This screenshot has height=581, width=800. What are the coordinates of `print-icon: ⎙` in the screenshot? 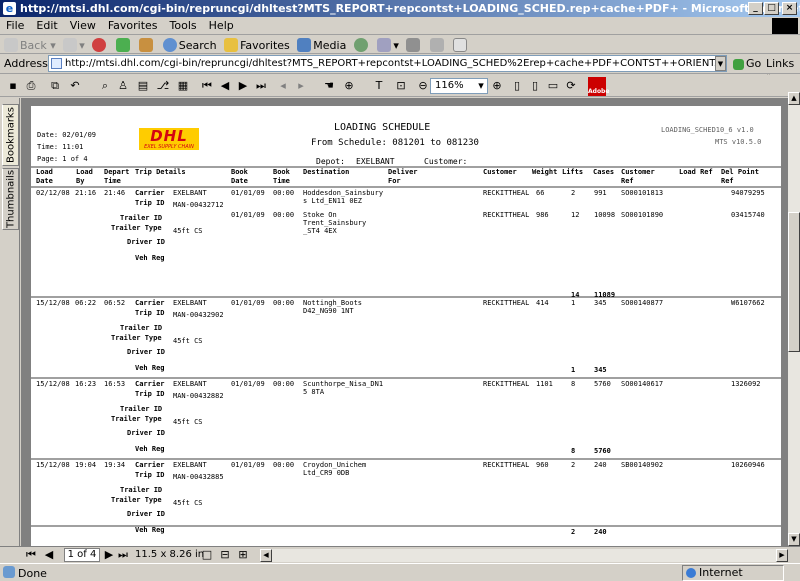 It's located at (31, 86).